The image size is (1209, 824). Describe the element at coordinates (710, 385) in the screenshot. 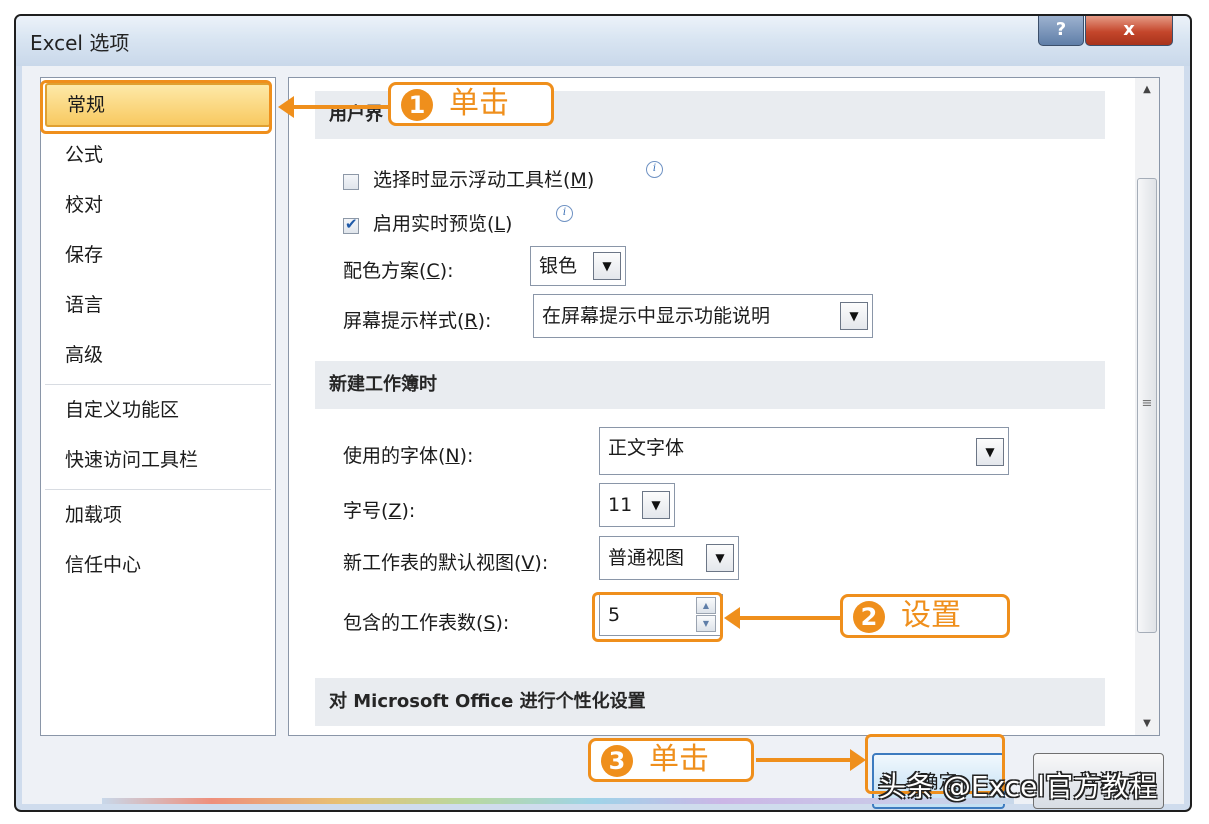

I see `section-heading-new-workbook: 新建工作簿时` at that location.